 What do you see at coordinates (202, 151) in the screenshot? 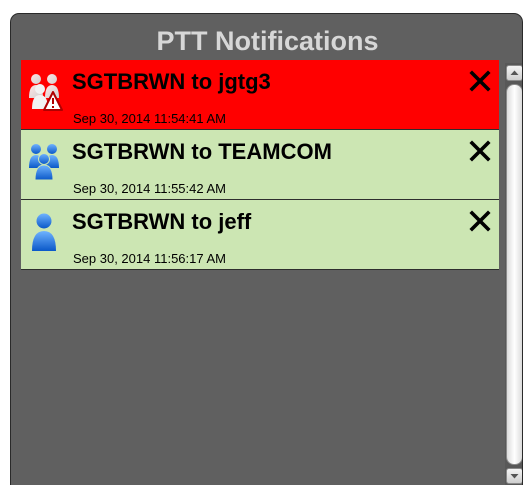
I see `notification-title: SGTBRWN to TEAMCOM` at bounding box center [202, 151].